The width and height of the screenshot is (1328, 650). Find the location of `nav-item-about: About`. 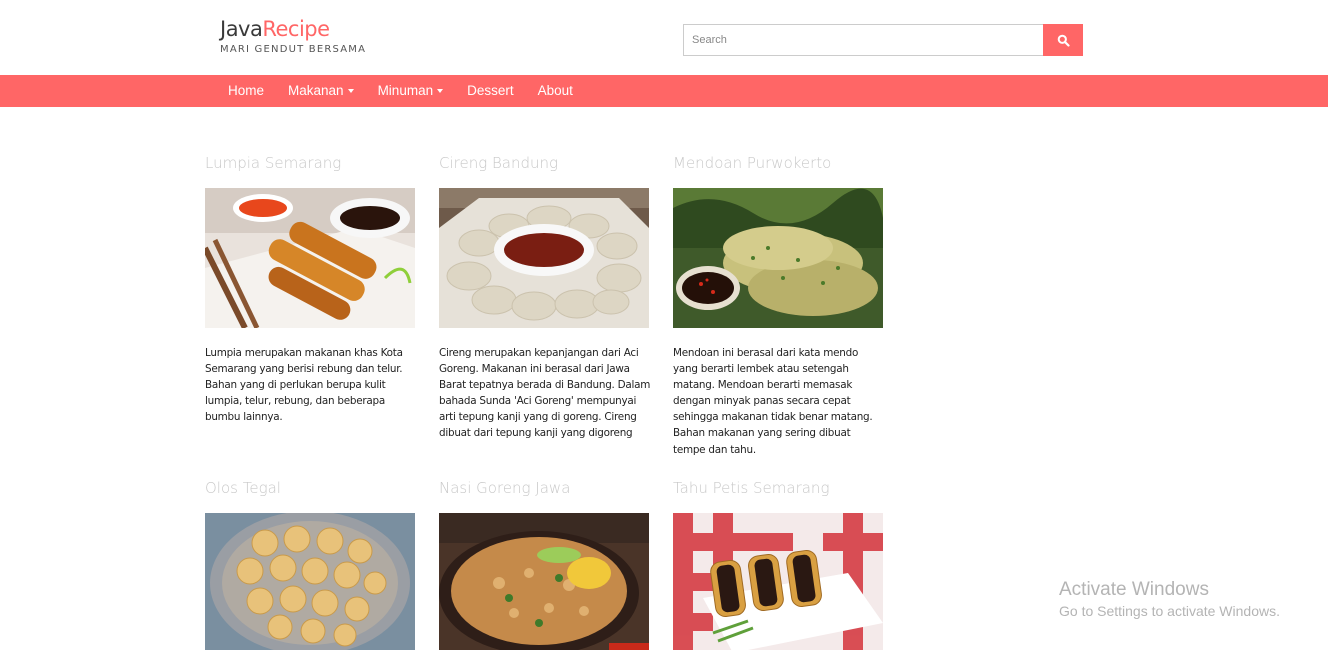

nav-item-about: About is located at coordinates (555, 91).